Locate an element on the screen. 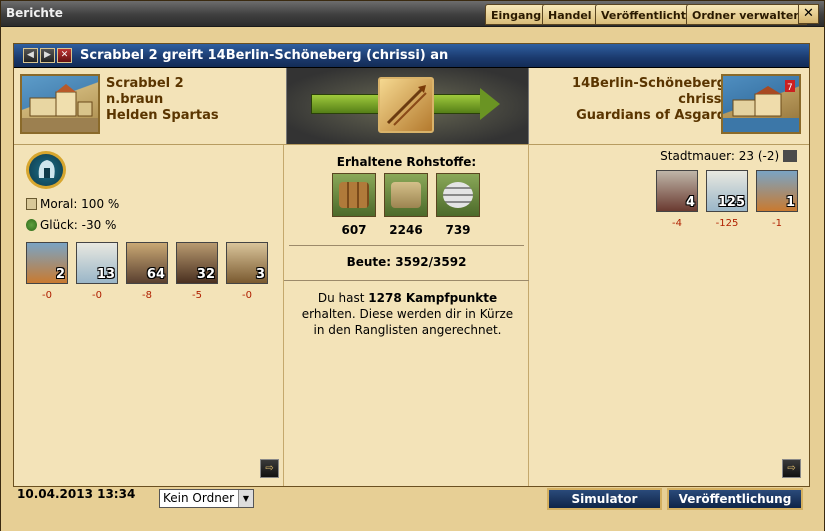 The width and height of the screenshot is (825, 531). unit-loss: -5 is located at coordinates (197, 295).